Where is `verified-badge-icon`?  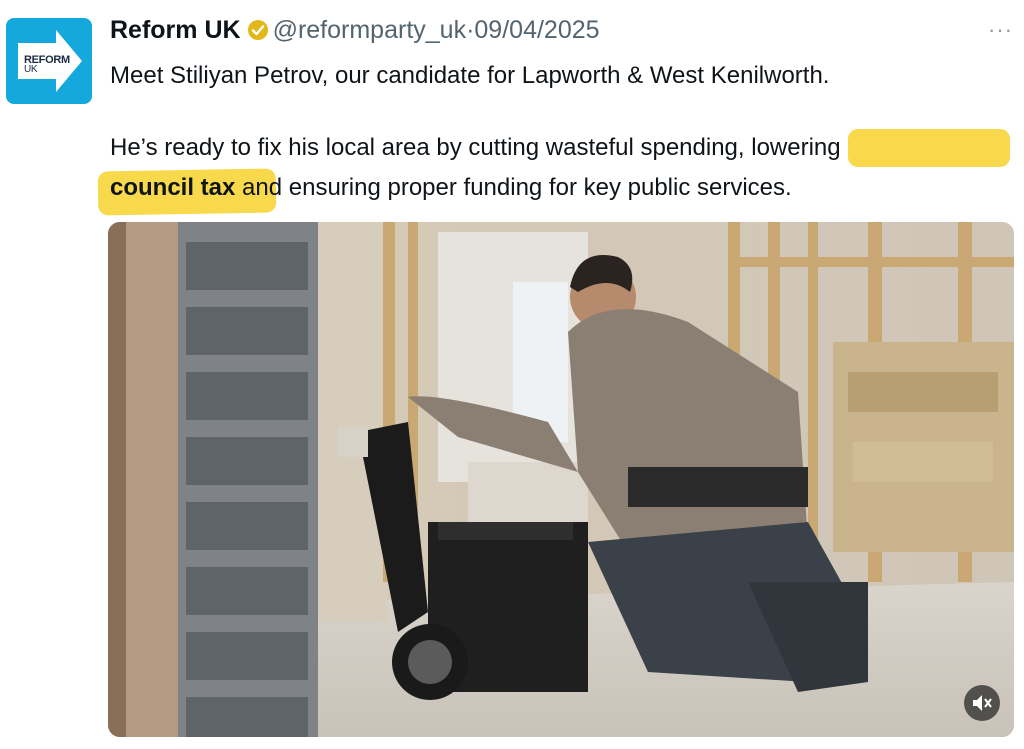
verified-badge-icon is located at coordinates (258, 33).